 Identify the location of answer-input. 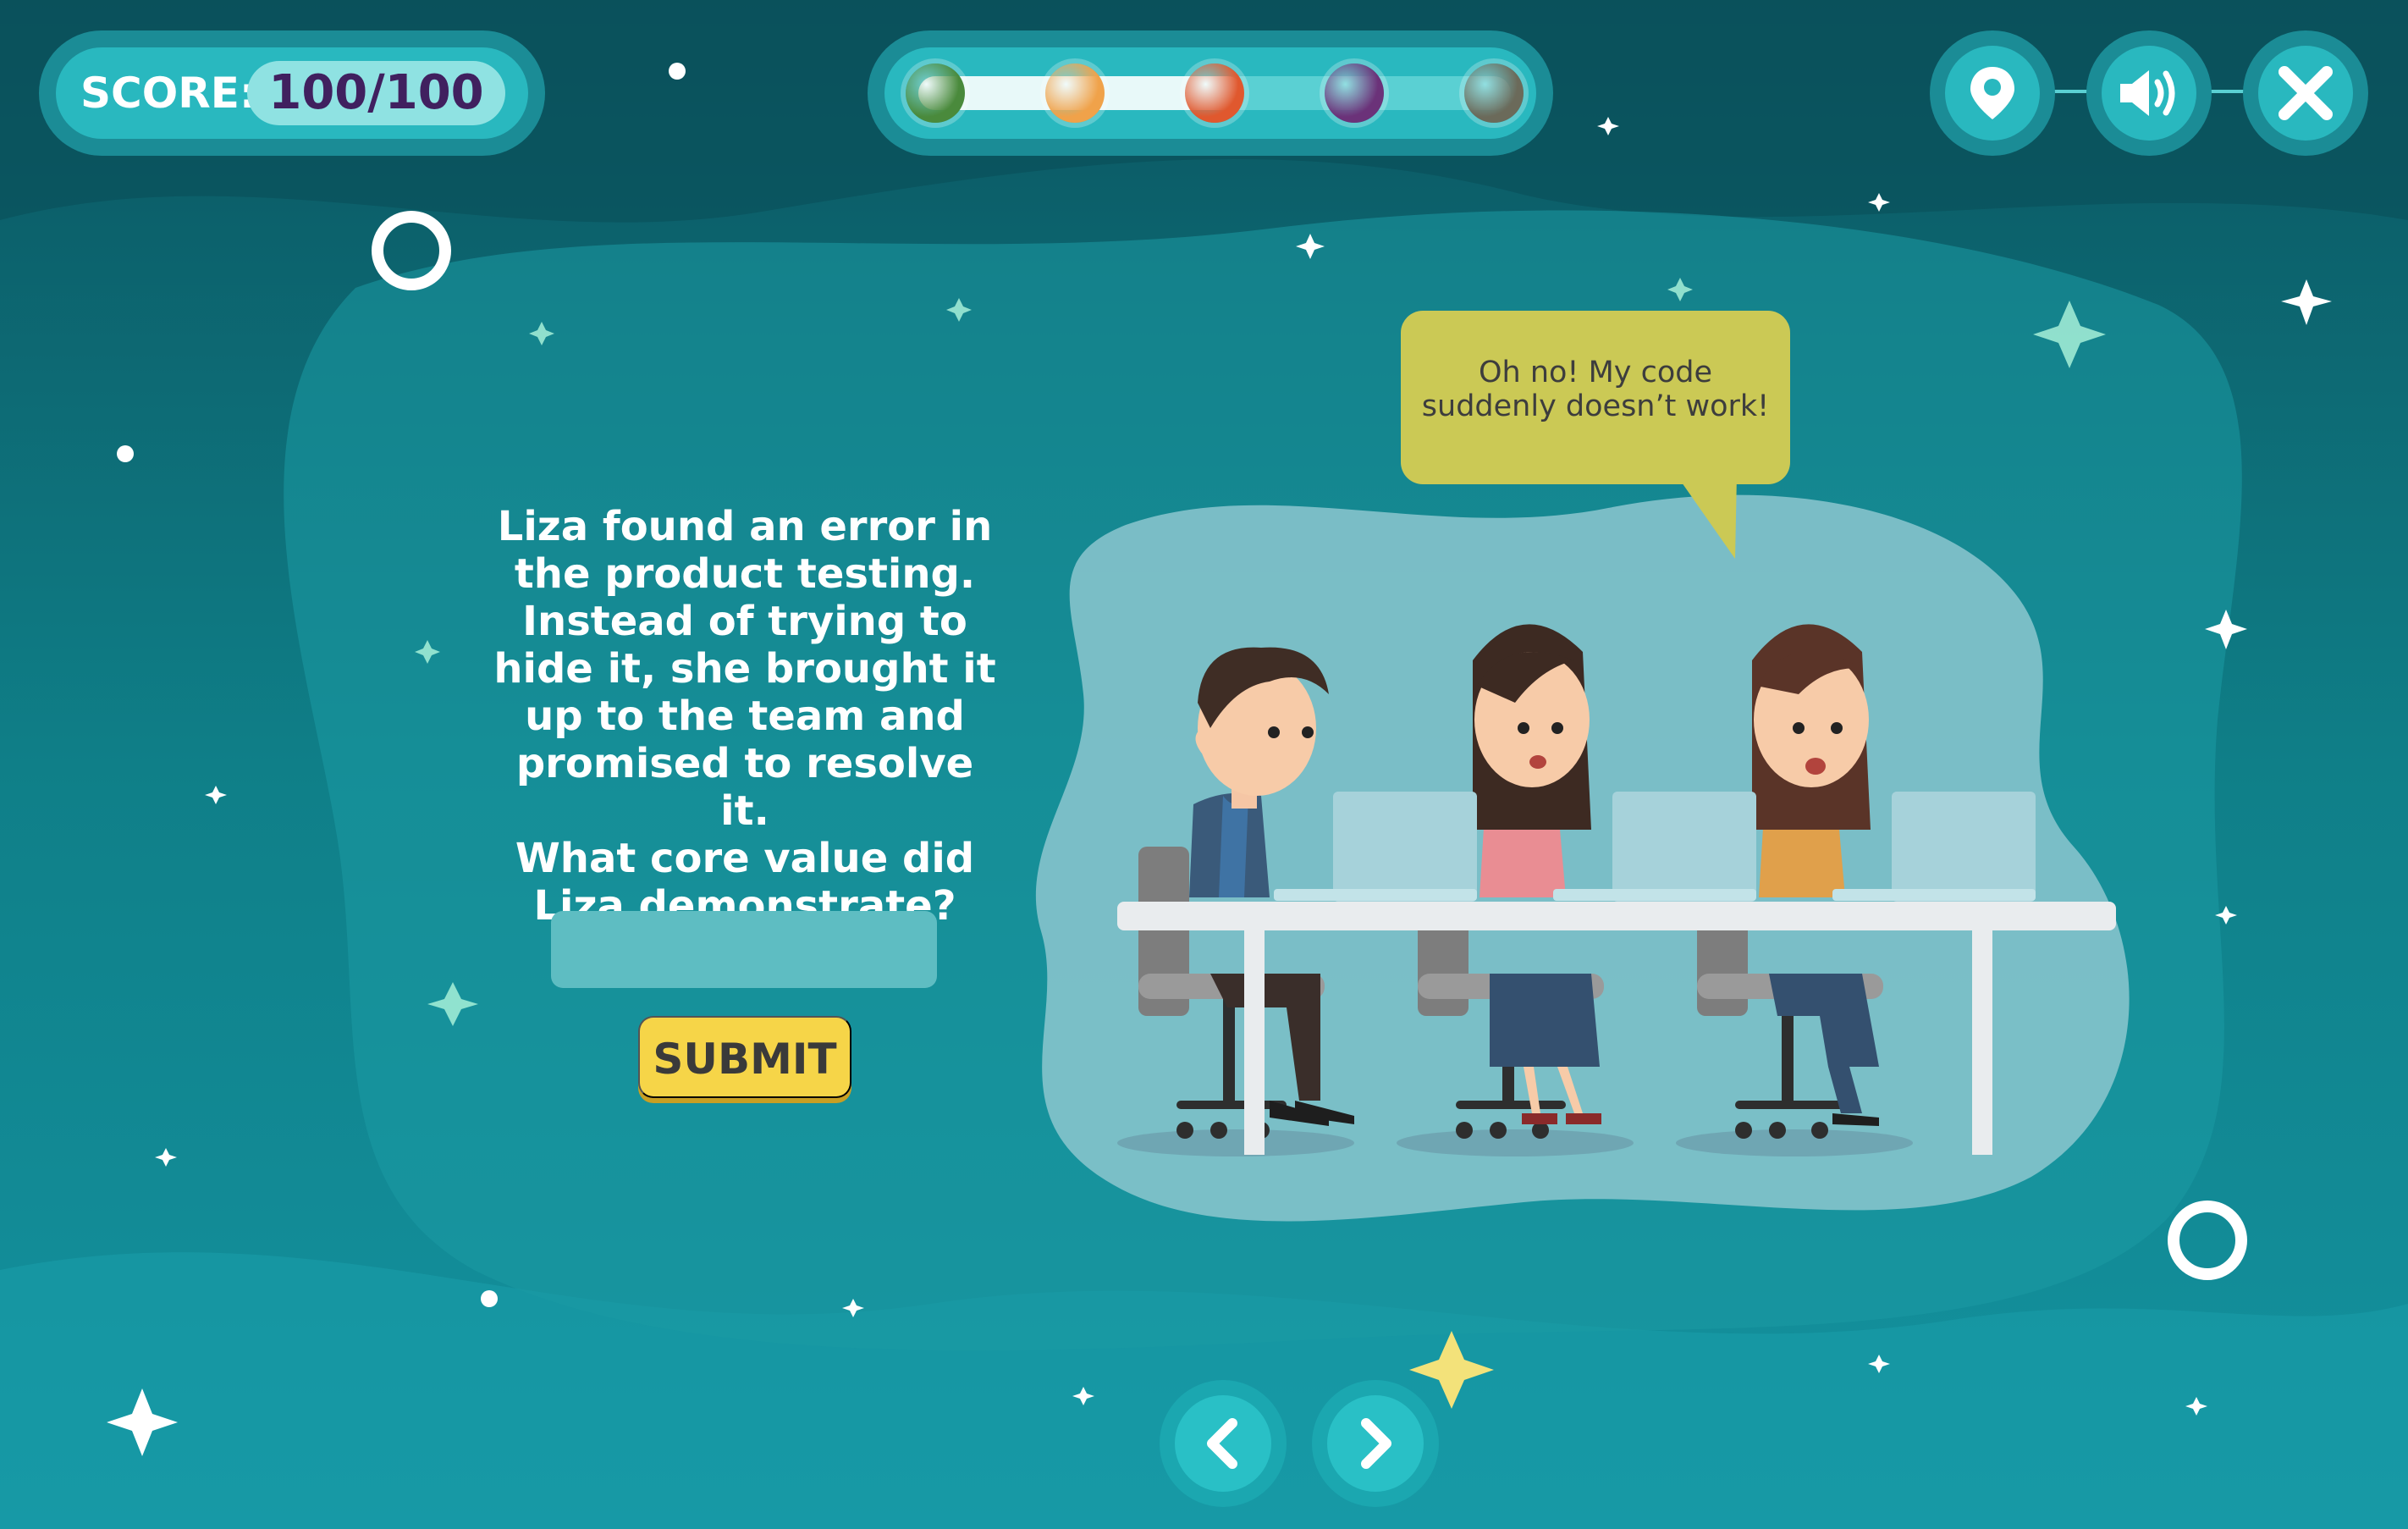
(744, 949).